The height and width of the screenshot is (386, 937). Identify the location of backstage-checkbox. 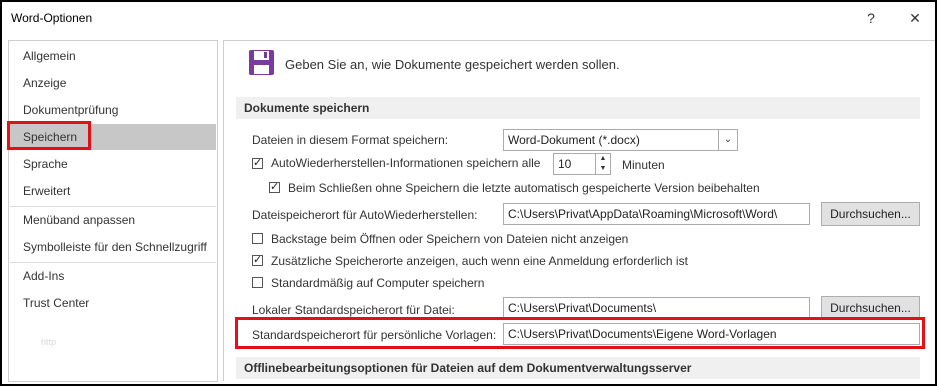
(257, 238).